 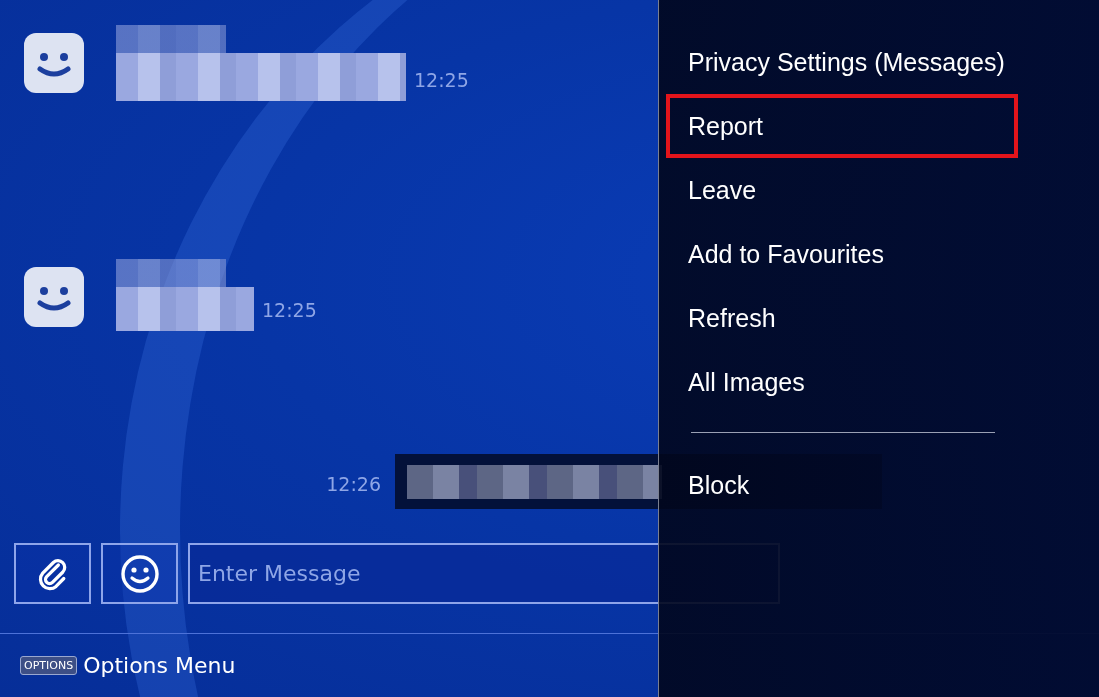 What do you see at coordinates (842, 318) in the screenshot?
I see `menu-item: Refresh` at bounding box center [842, 318].